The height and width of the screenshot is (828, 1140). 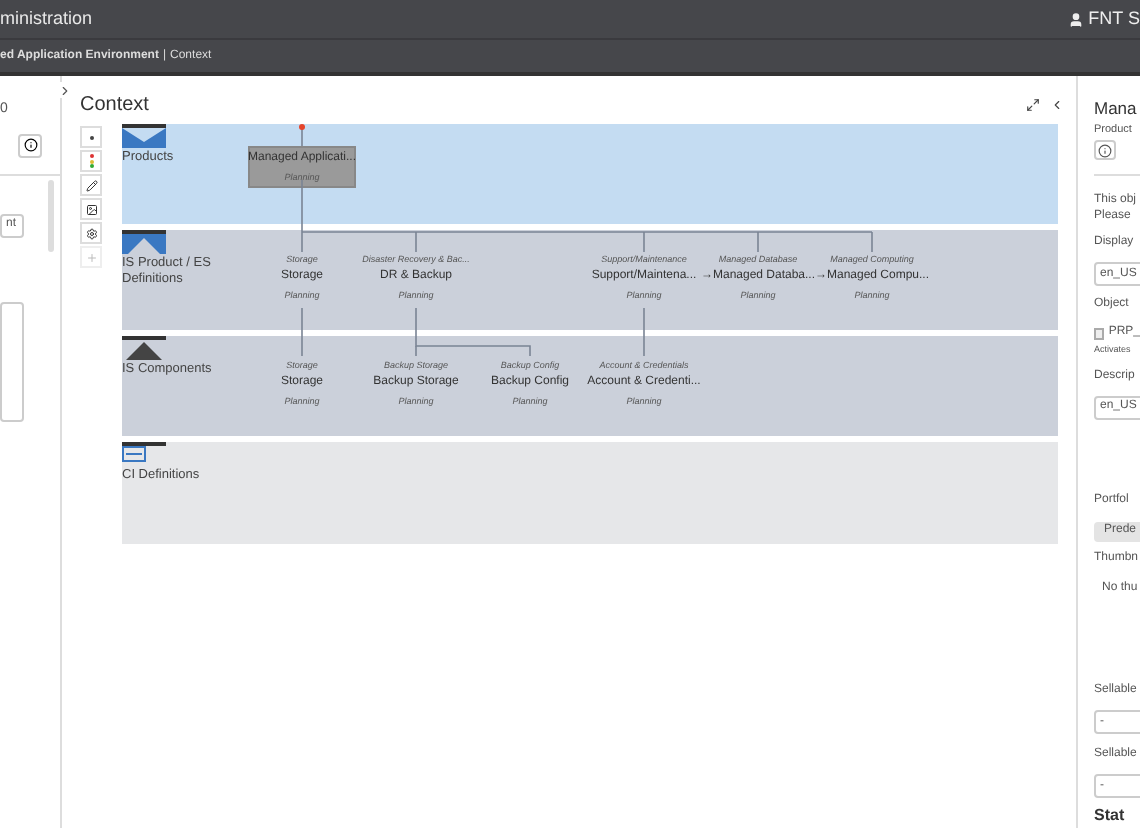 What do you see at coordinates (91, 233) in the screenshot?
I see `settings-icon` at bounding box center [91, 233].